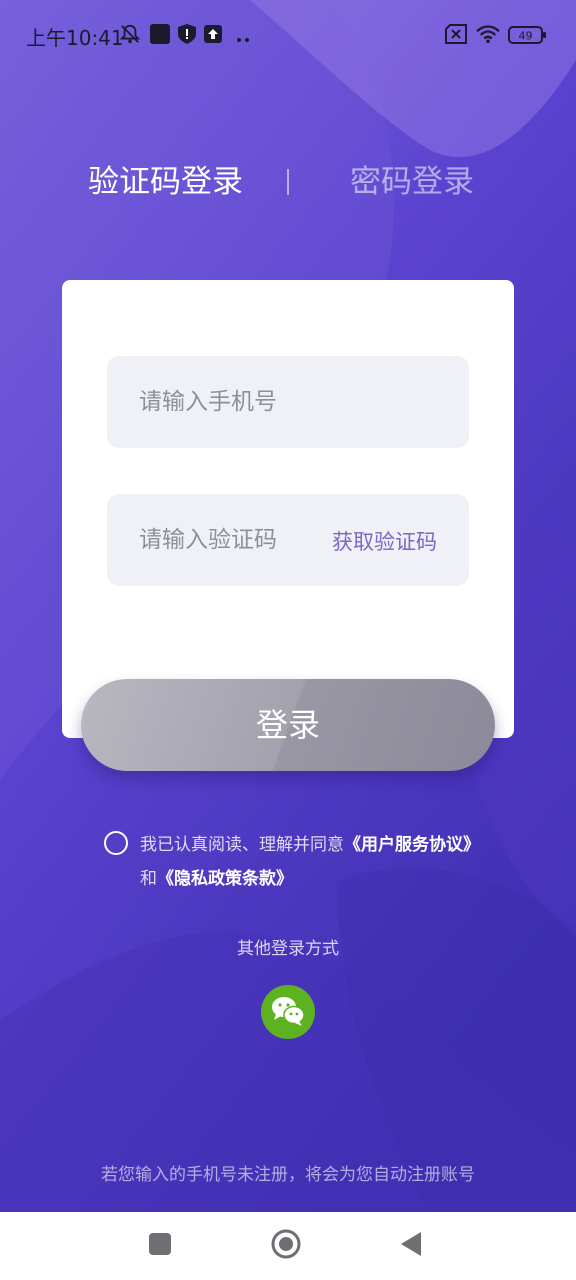  I want to click on privacy-policy-link: 《隐私政策条款》, so click(225, 879).